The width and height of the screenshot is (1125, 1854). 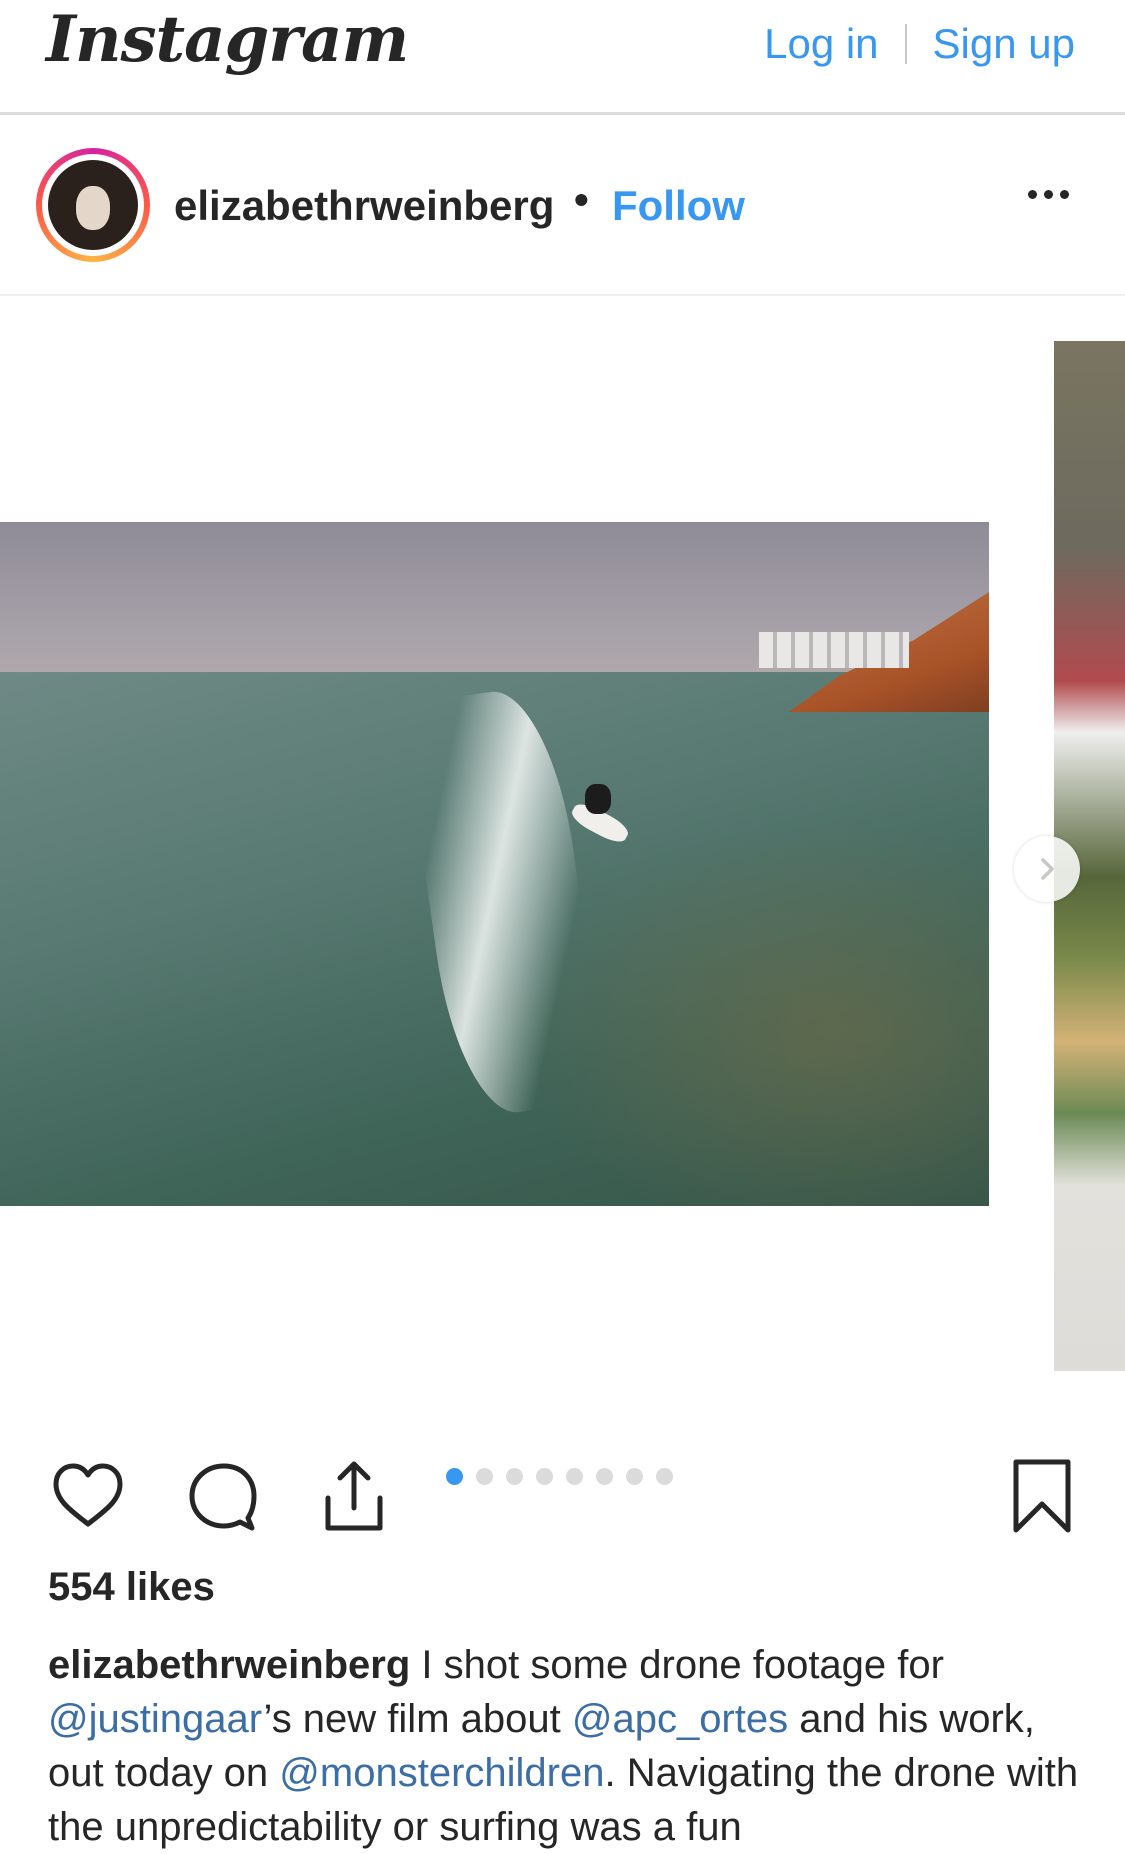 I want to click on share-icon, so click(x=354, y=1496).